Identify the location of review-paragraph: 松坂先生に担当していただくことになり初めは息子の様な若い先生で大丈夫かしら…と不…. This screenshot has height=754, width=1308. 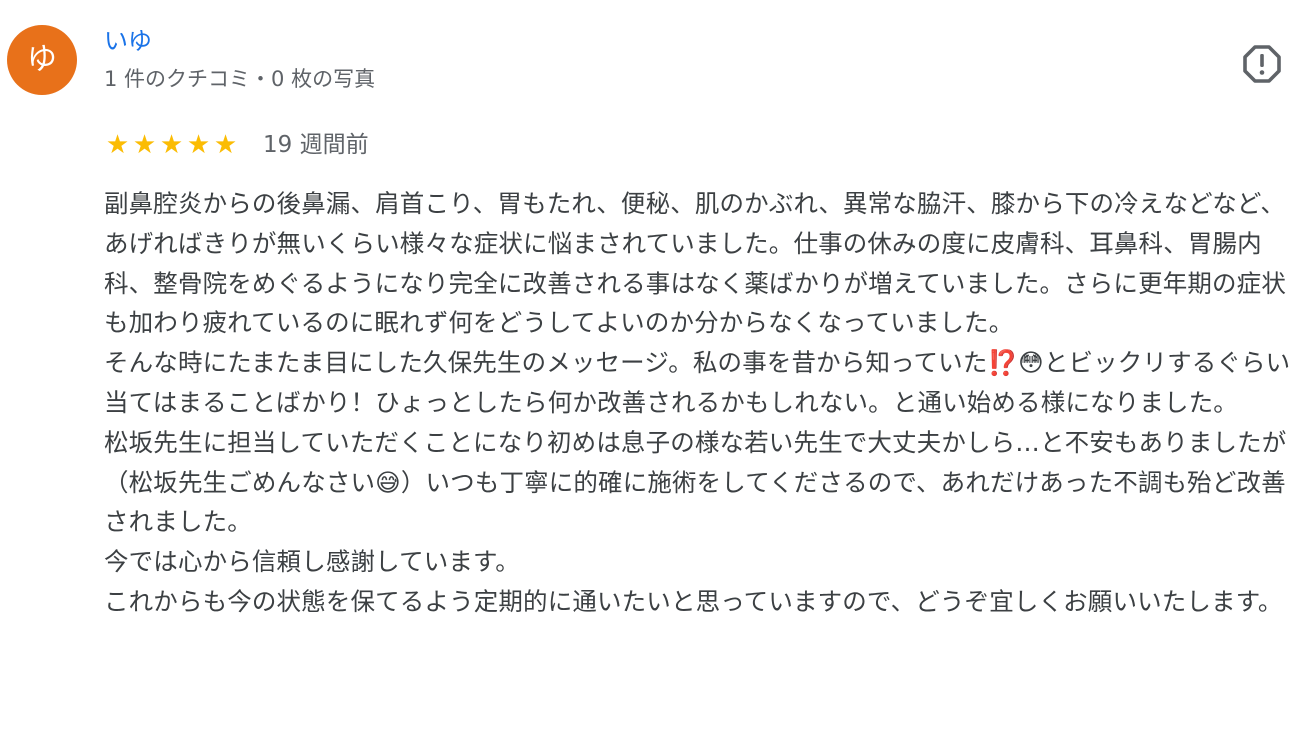
(695, 482).